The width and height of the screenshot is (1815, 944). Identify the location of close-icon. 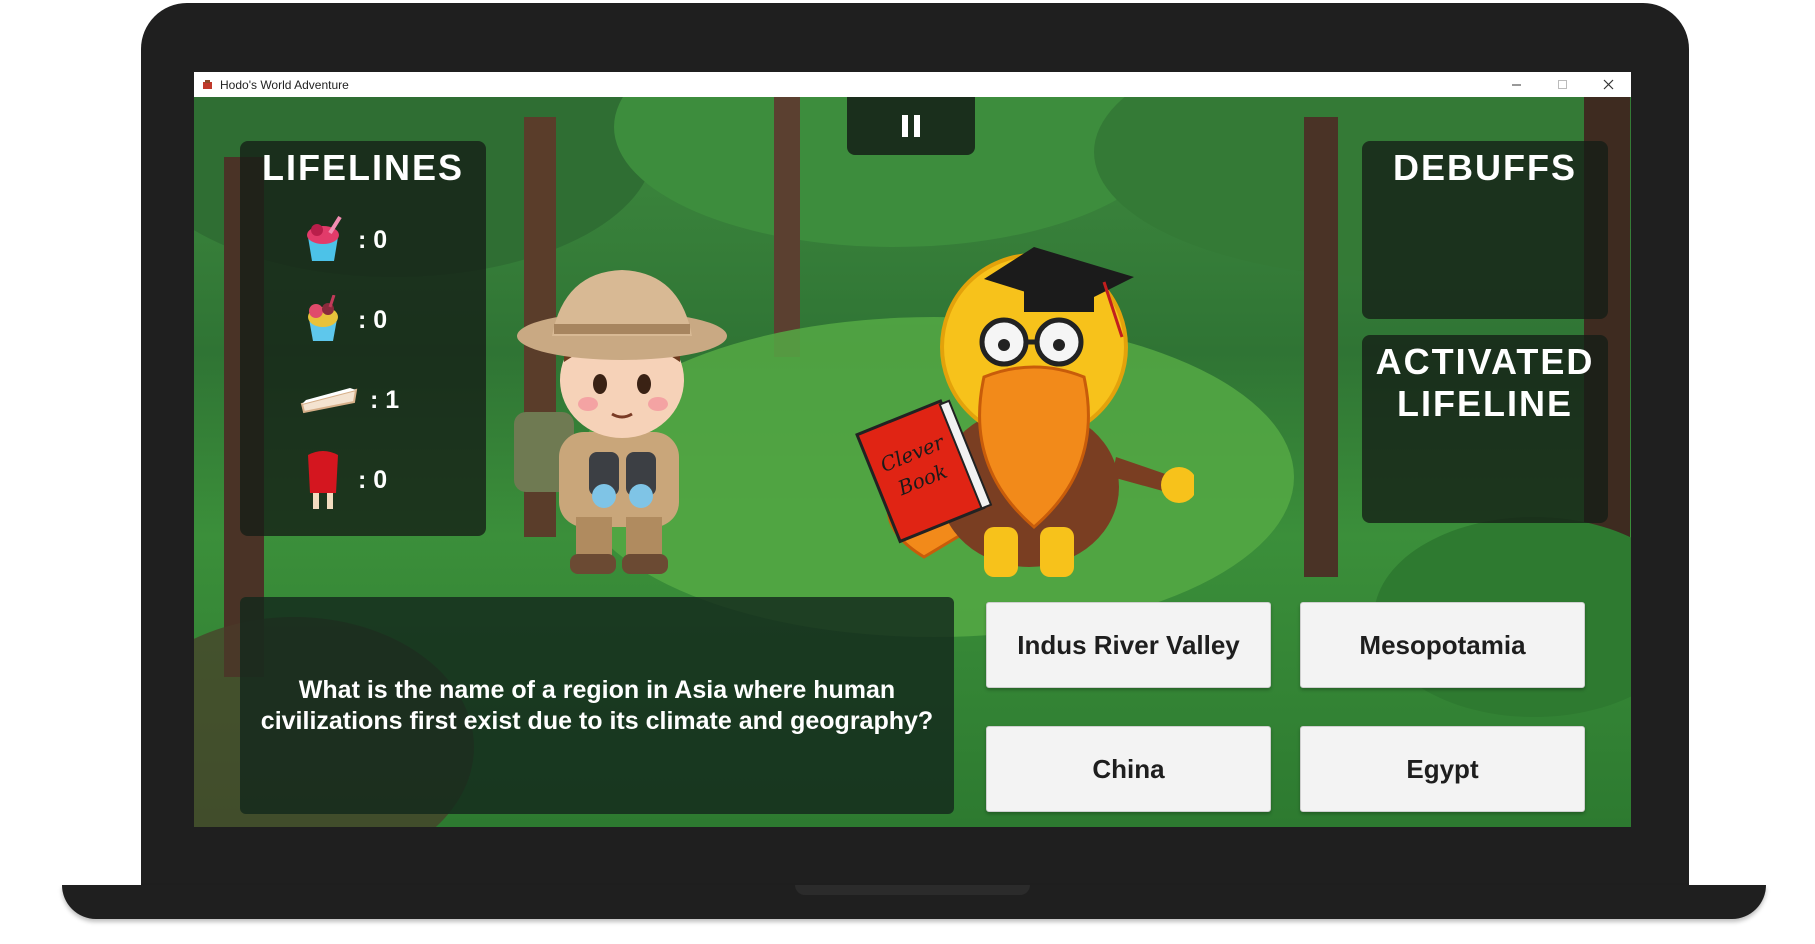
(1608, 84).